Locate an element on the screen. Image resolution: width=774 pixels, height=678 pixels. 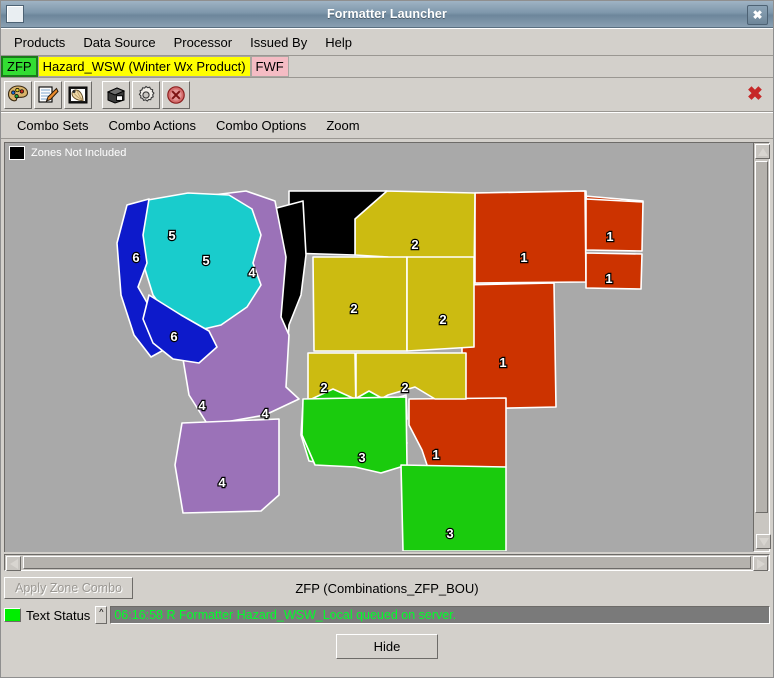
product-tab-strip: ZFP Hazard_WSW (Winter Wx Product) FWF is located at coordinates (387, 67).